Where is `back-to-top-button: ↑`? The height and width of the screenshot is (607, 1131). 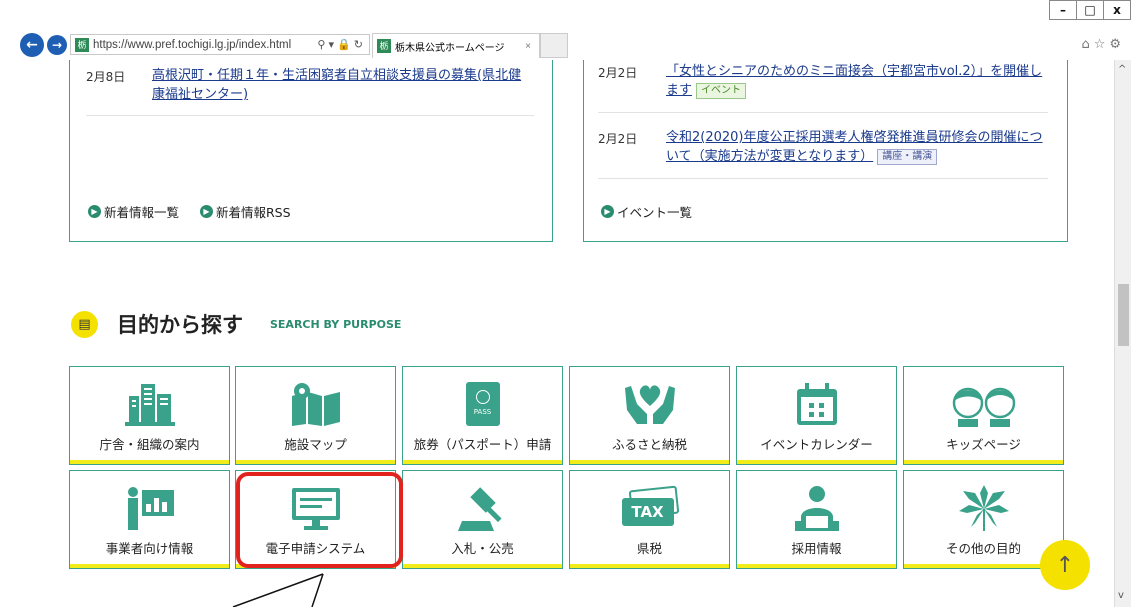
back-to-top-button: ↑ is located at coordinates (1065, 565).